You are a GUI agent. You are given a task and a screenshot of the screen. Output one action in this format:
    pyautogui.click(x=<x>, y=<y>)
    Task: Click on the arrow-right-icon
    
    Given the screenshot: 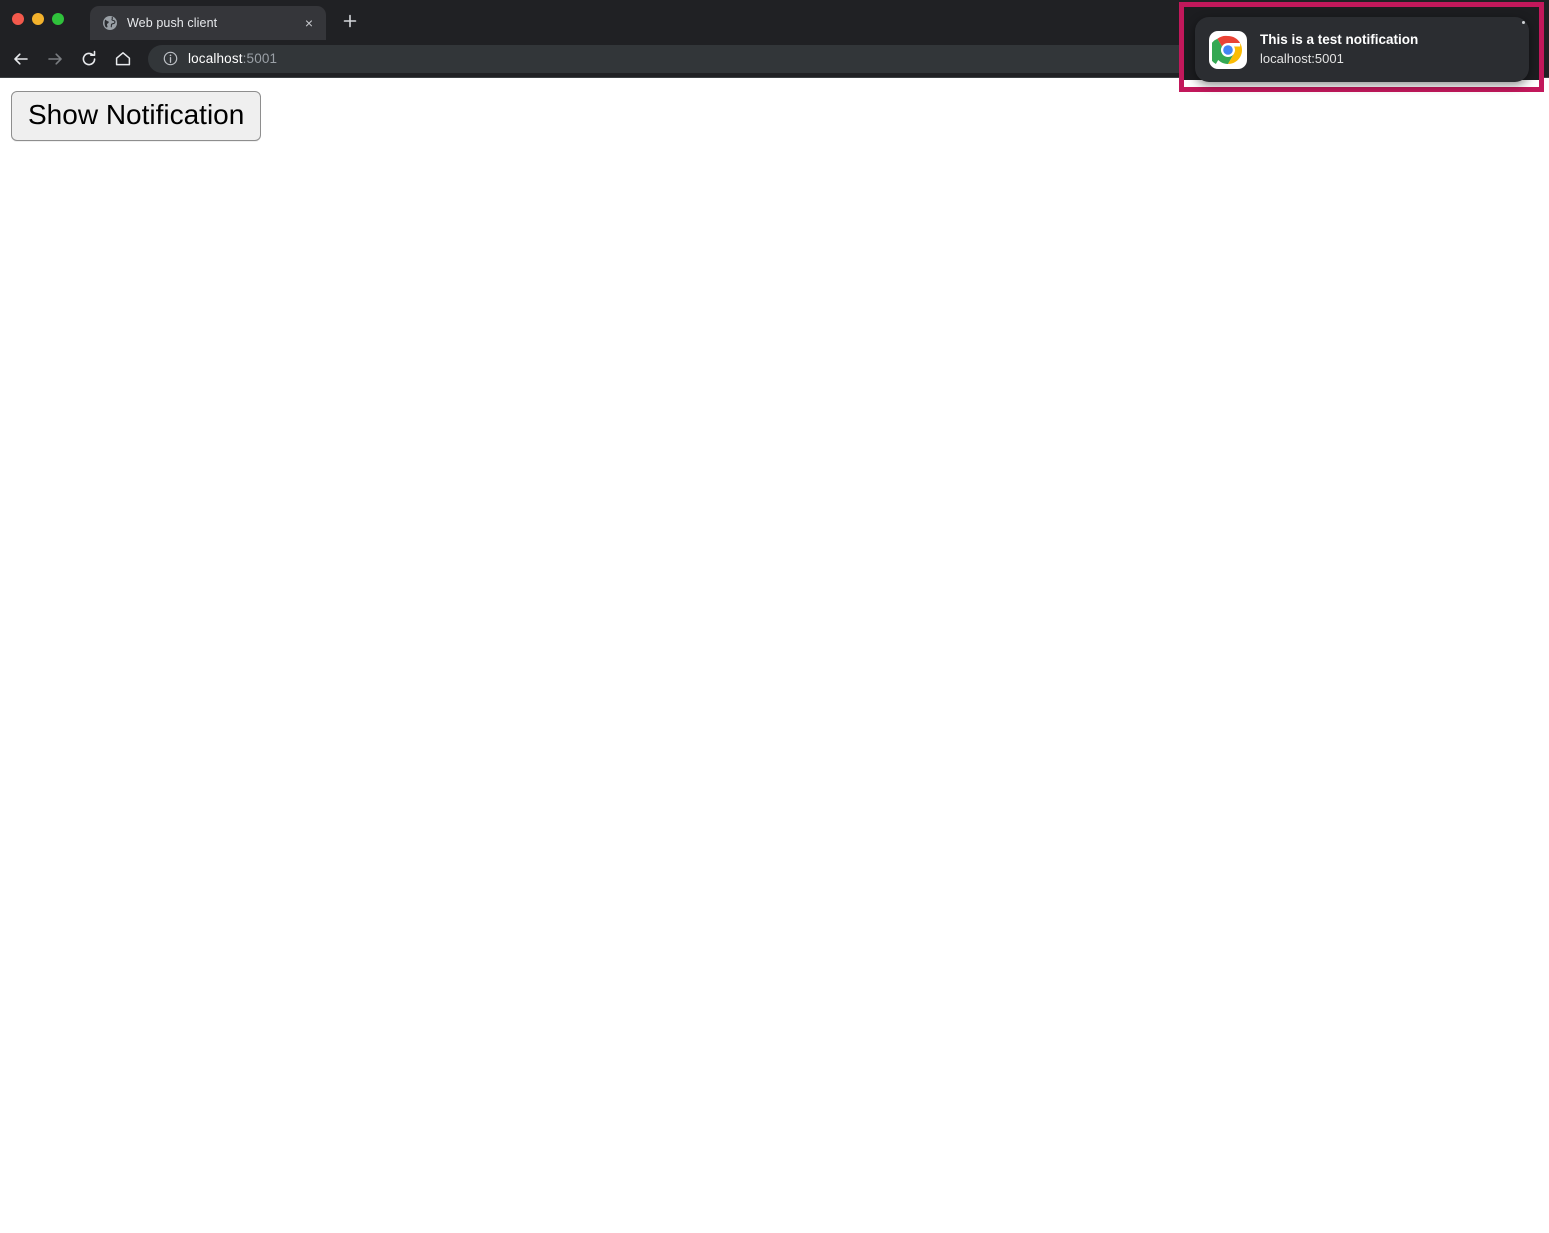 What is the action you would take?
    pyautogui.click(x=55, y=58)
    